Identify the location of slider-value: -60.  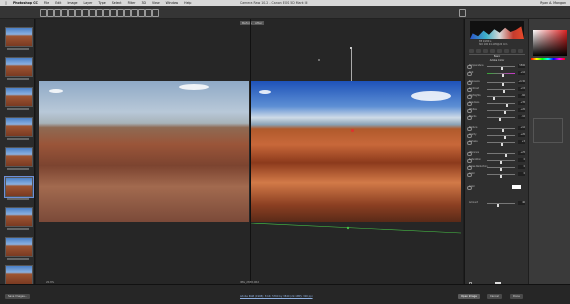
(521, 96).